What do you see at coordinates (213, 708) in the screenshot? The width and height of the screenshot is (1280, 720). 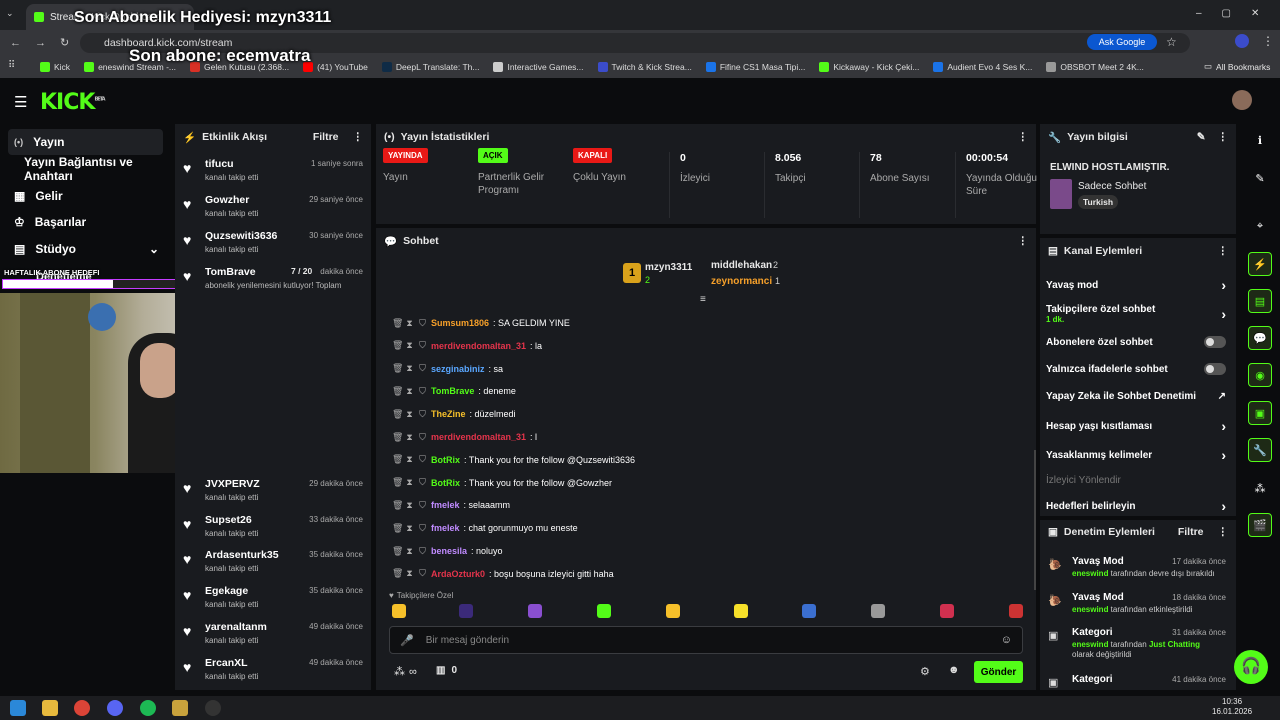 I see `obs-icon` at bounding box center [213, 708].